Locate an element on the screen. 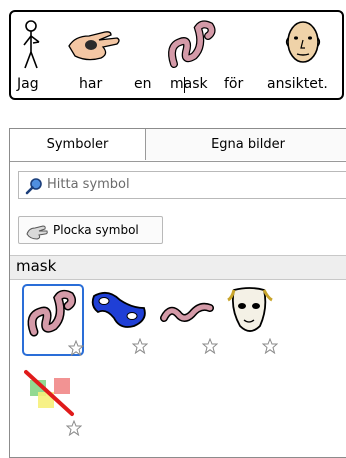  result-header: mask is located at coordinates (178, 267).